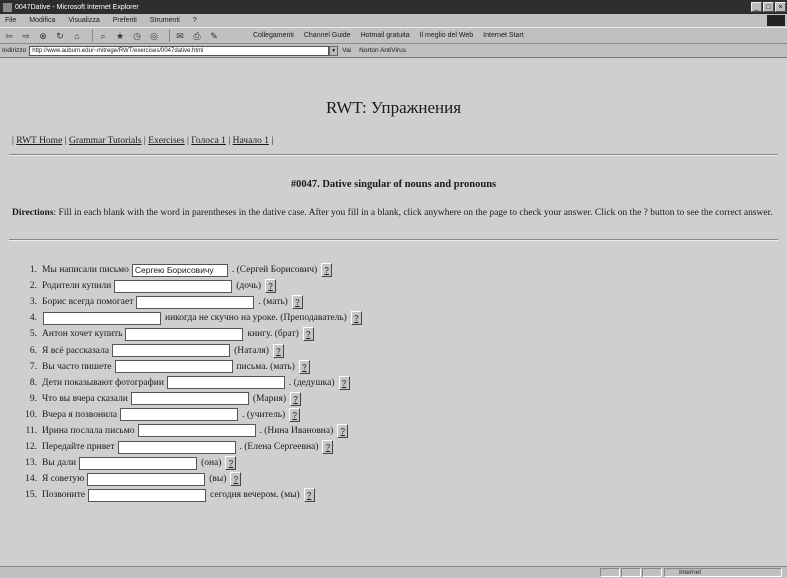  I want to click on nav-grammar-tutorials: Grammar Tutorials, so click(105, 141).